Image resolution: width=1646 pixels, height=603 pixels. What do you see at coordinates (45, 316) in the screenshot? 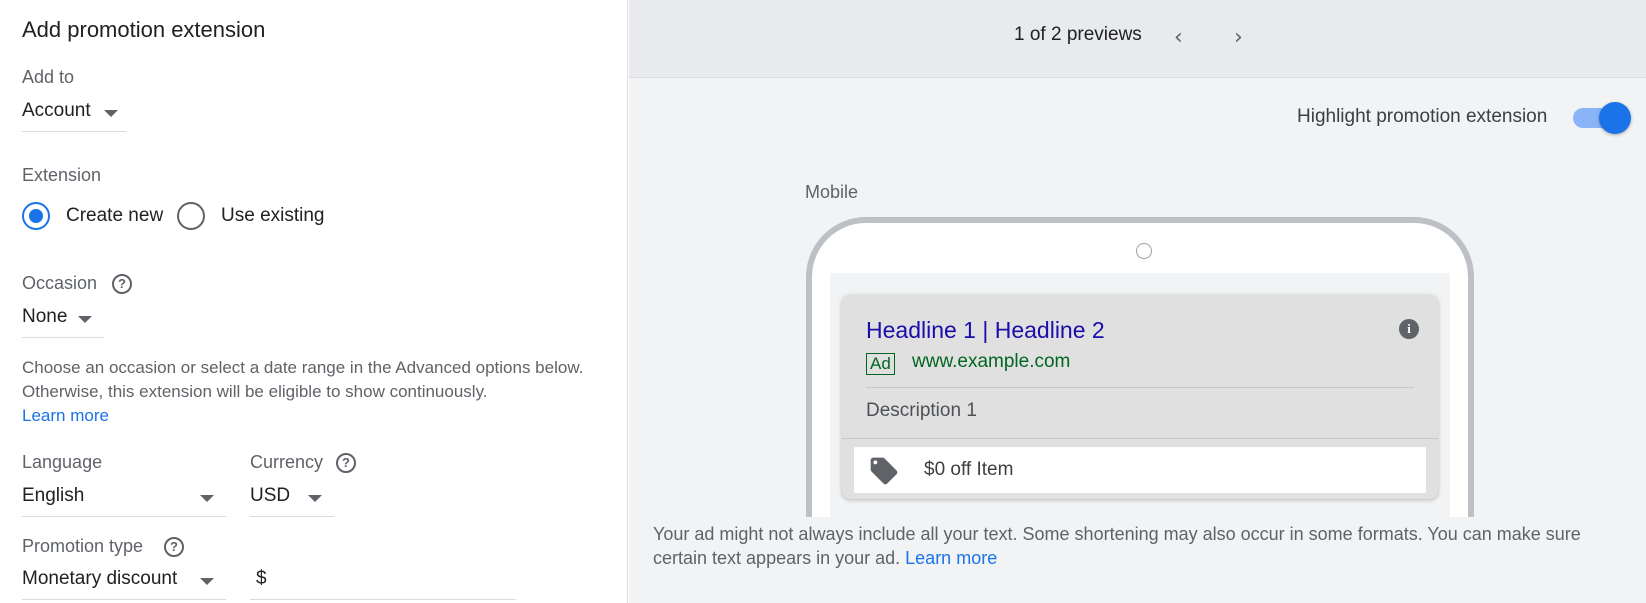
I see `occasion-value: None` at bounding box center [45, 316].